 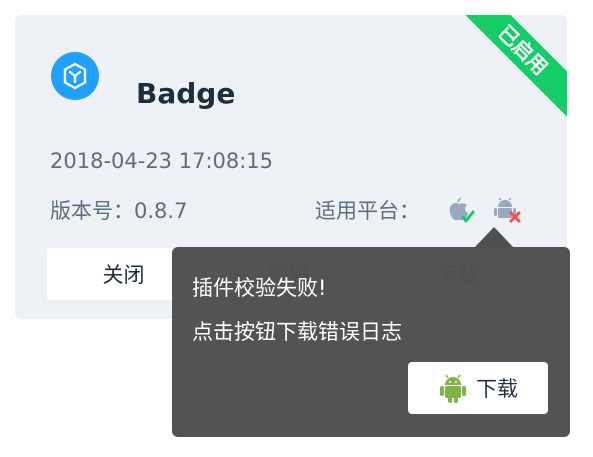 I want to click on plugin-logo, so click(x=75, y=76).